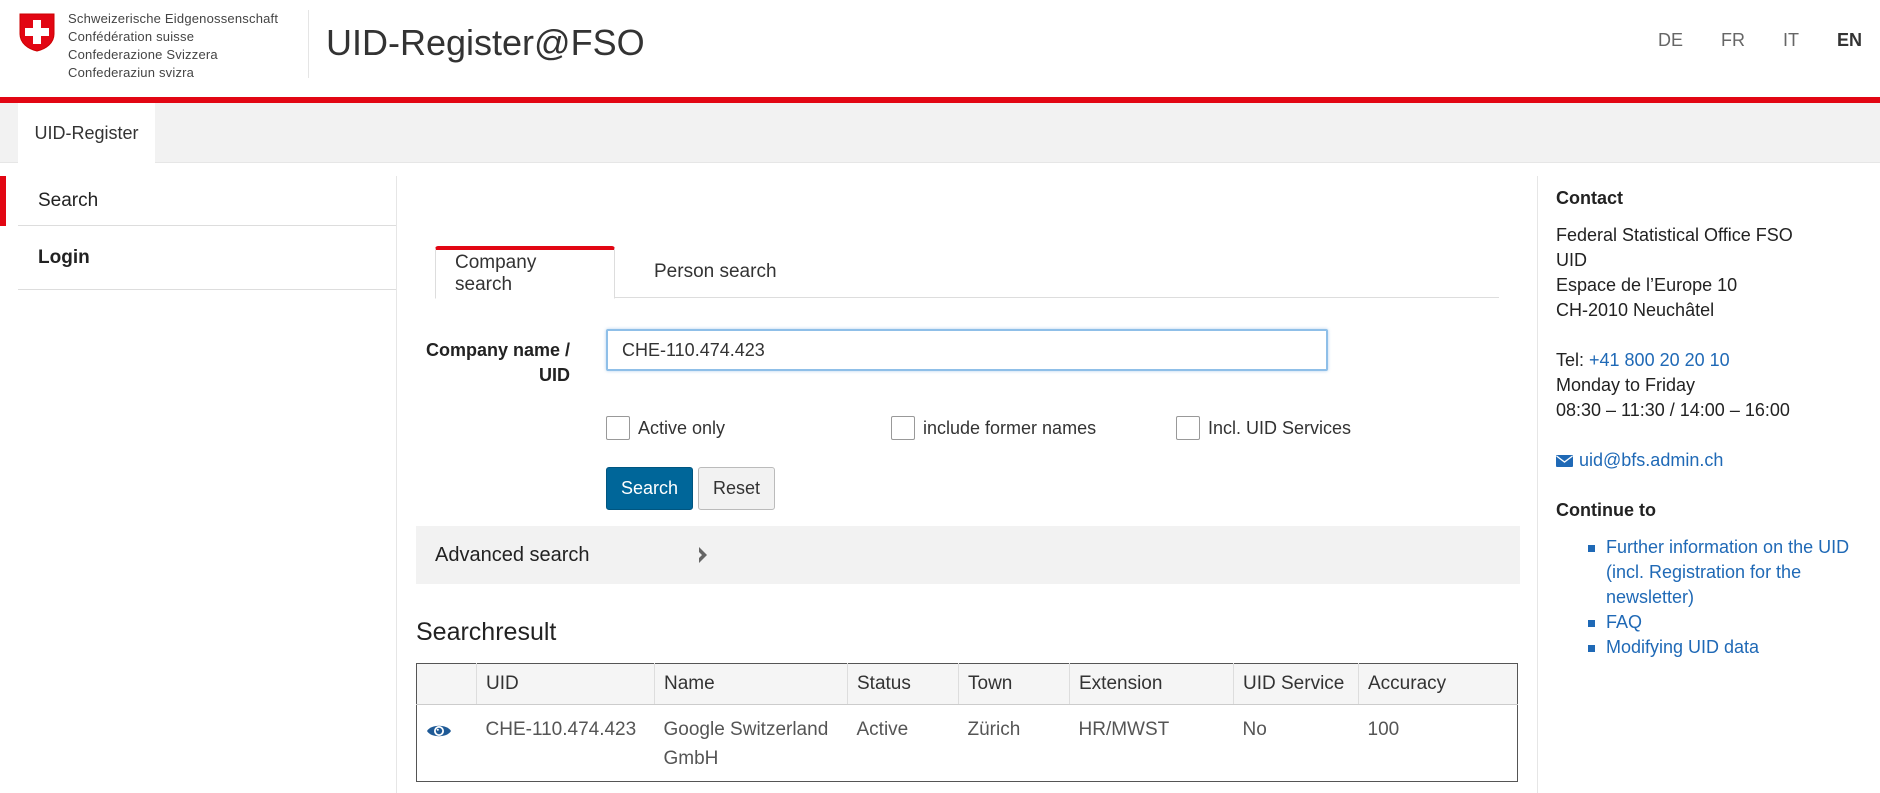 Image resolution: width=1880 pixels, height=793 pixels. I want to click on confederation-line-it: Confederazione Svizzera, so click(143, 54).